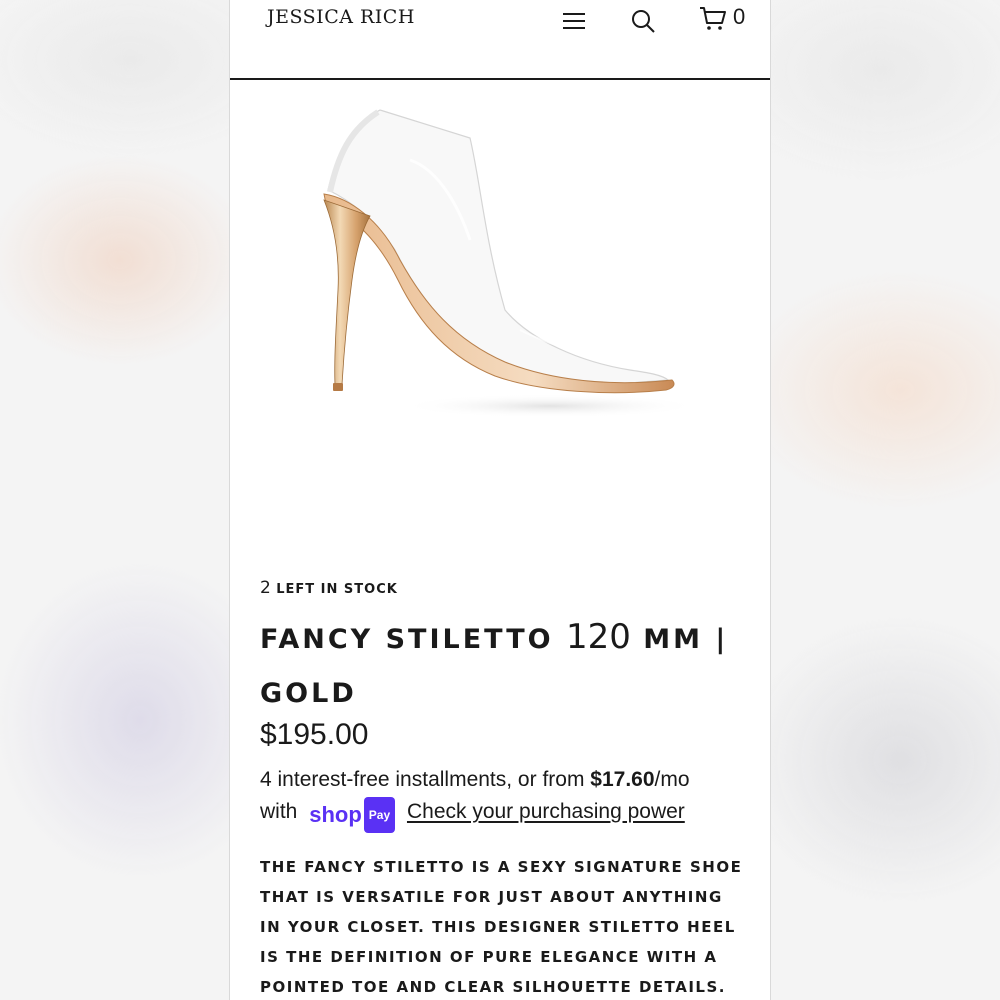 The height and width of the screenshot is (1000, 1000). I want to click on stiletto-shoe-image, so click(511, 263).